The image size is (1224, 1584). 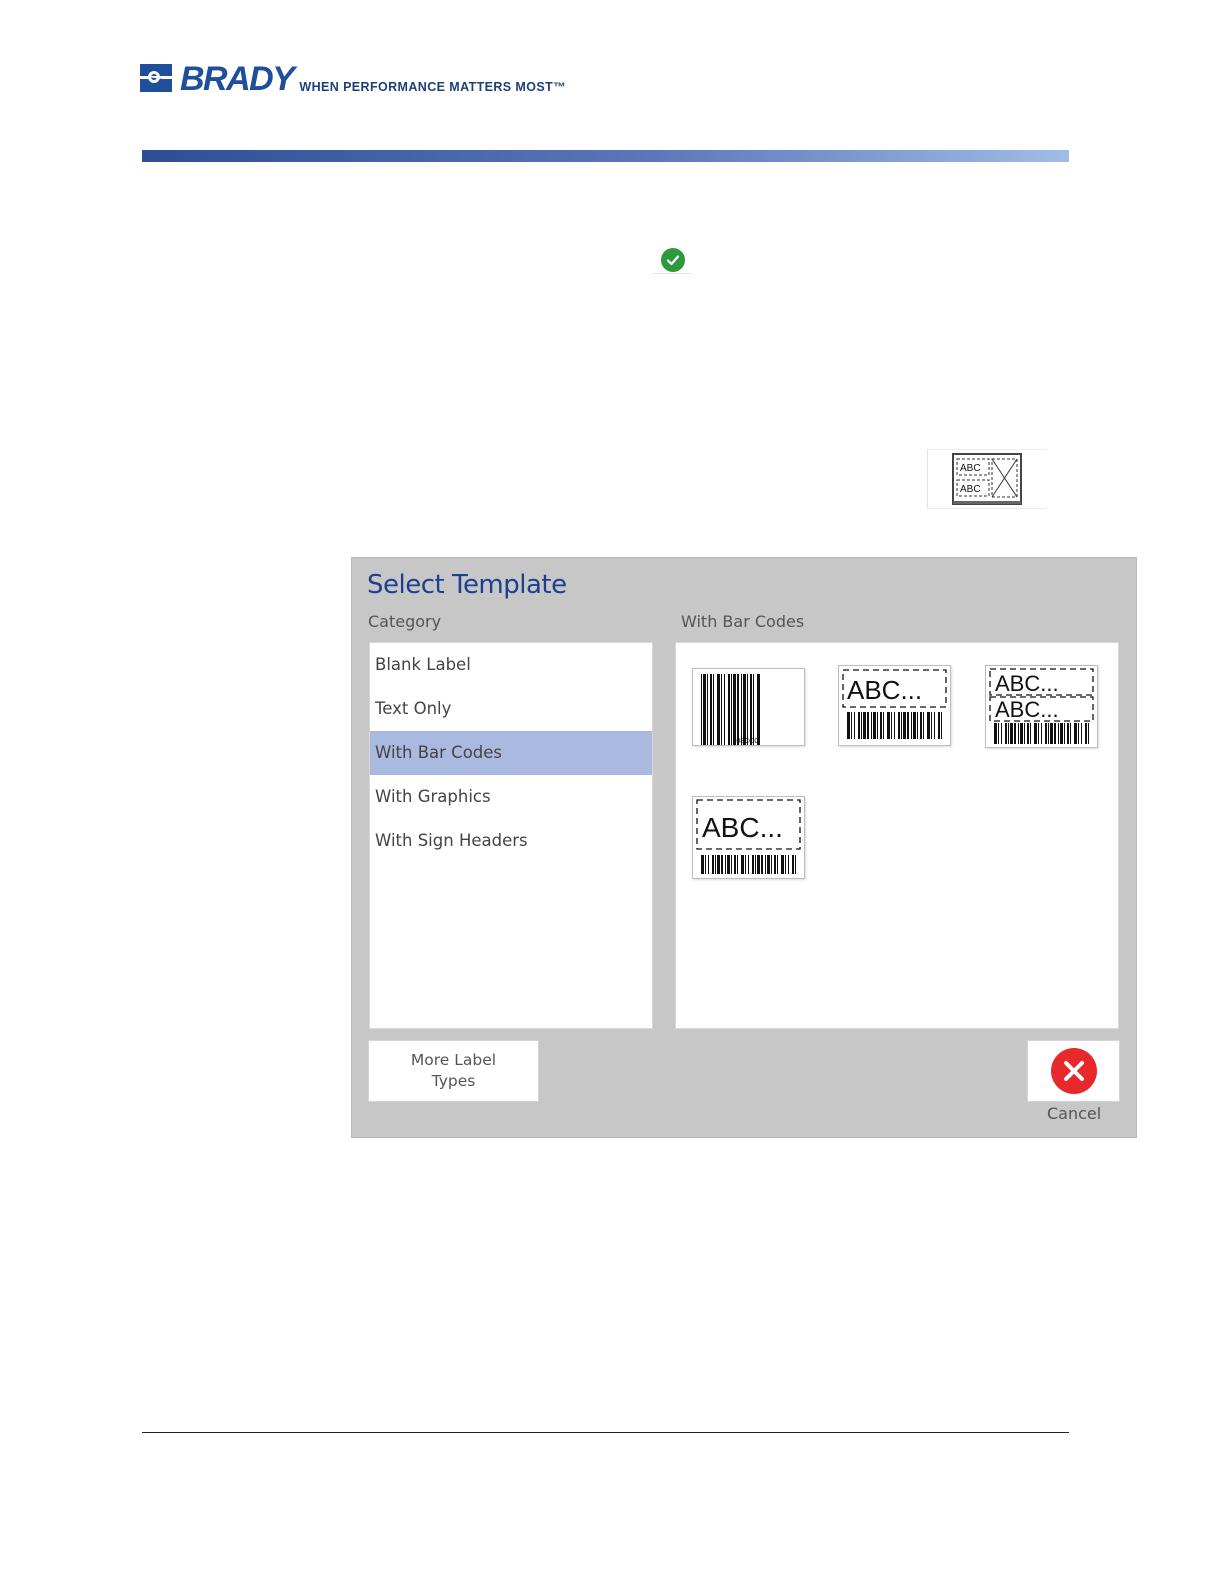 What do you see at coordinates (605, 1432) in the screenshot?
I see `footer-rule` at bounding box center [605, 1432].